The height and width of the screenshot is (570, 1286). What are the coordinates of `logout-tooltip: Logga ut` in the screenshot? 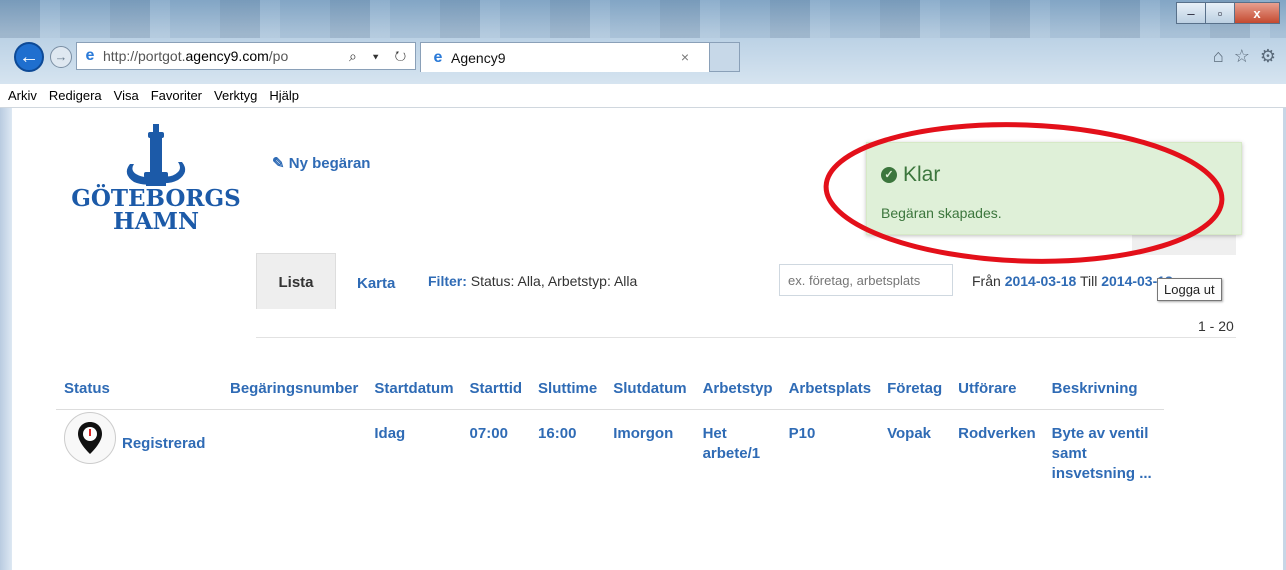 It's located at (1189, 289).